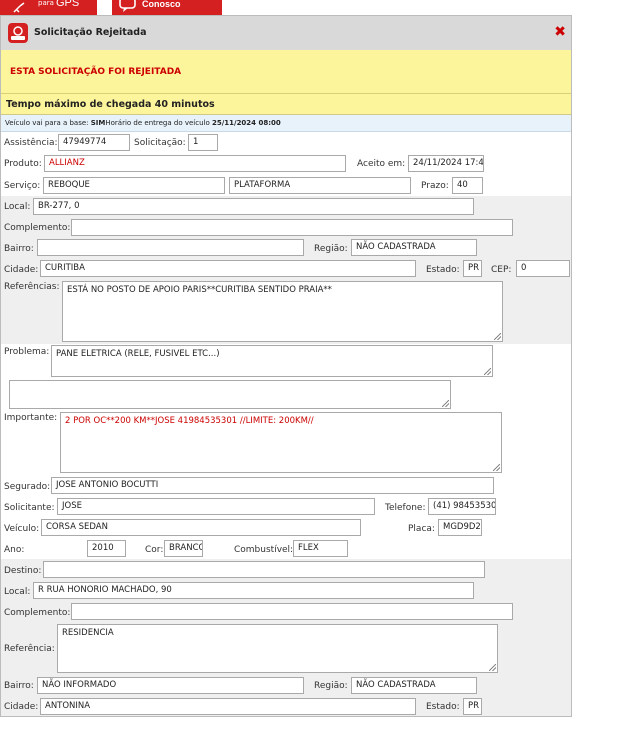 This screenshot has width=630, height=731. What do you see at coordinates (462, 506) in the screenshot?
I see `telefone-field: (41) 984535301` at bounding box center [462, 506].